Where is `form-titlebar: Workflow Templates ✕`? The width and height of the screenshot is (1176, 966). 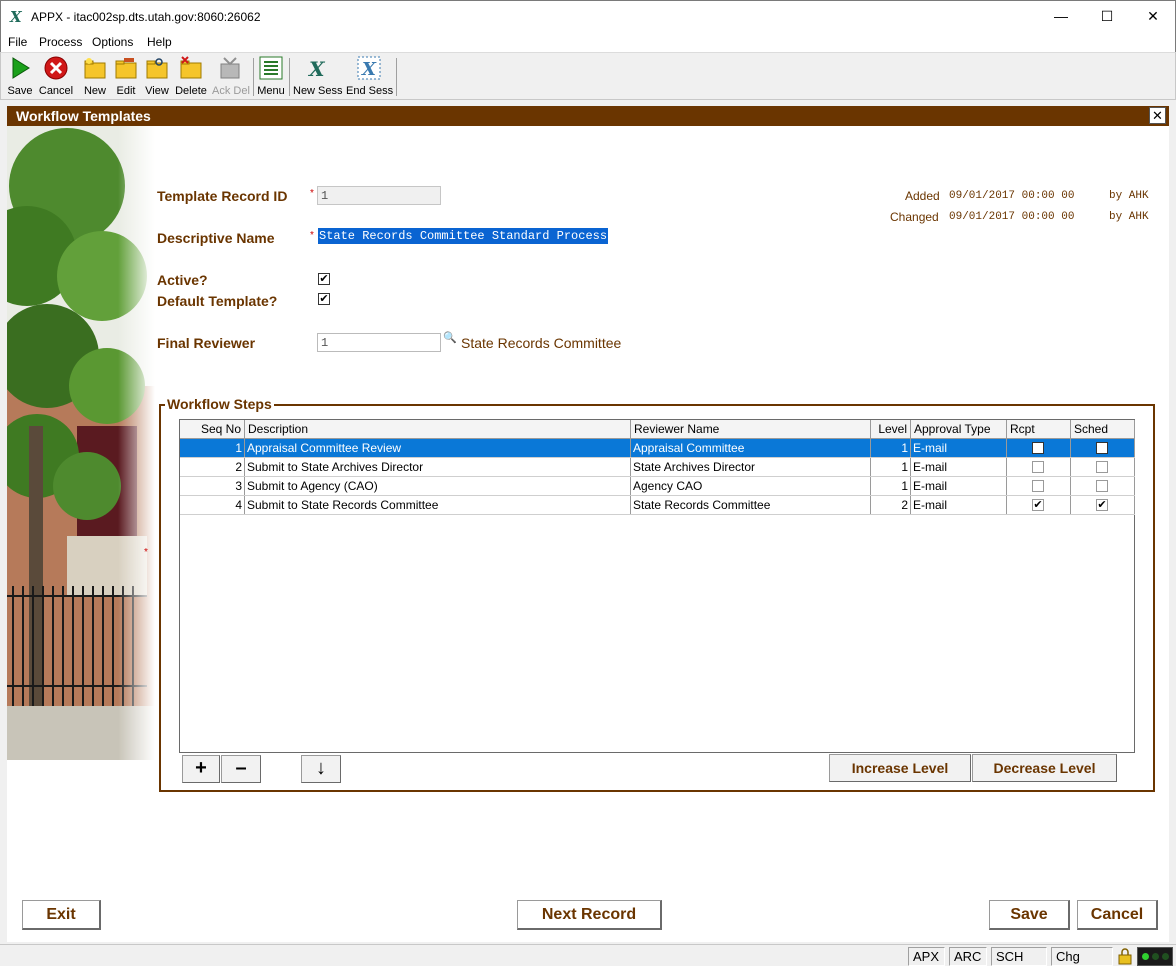
form-titlebar: Workflow Templates ✕ is located at coordinates (588, 116).